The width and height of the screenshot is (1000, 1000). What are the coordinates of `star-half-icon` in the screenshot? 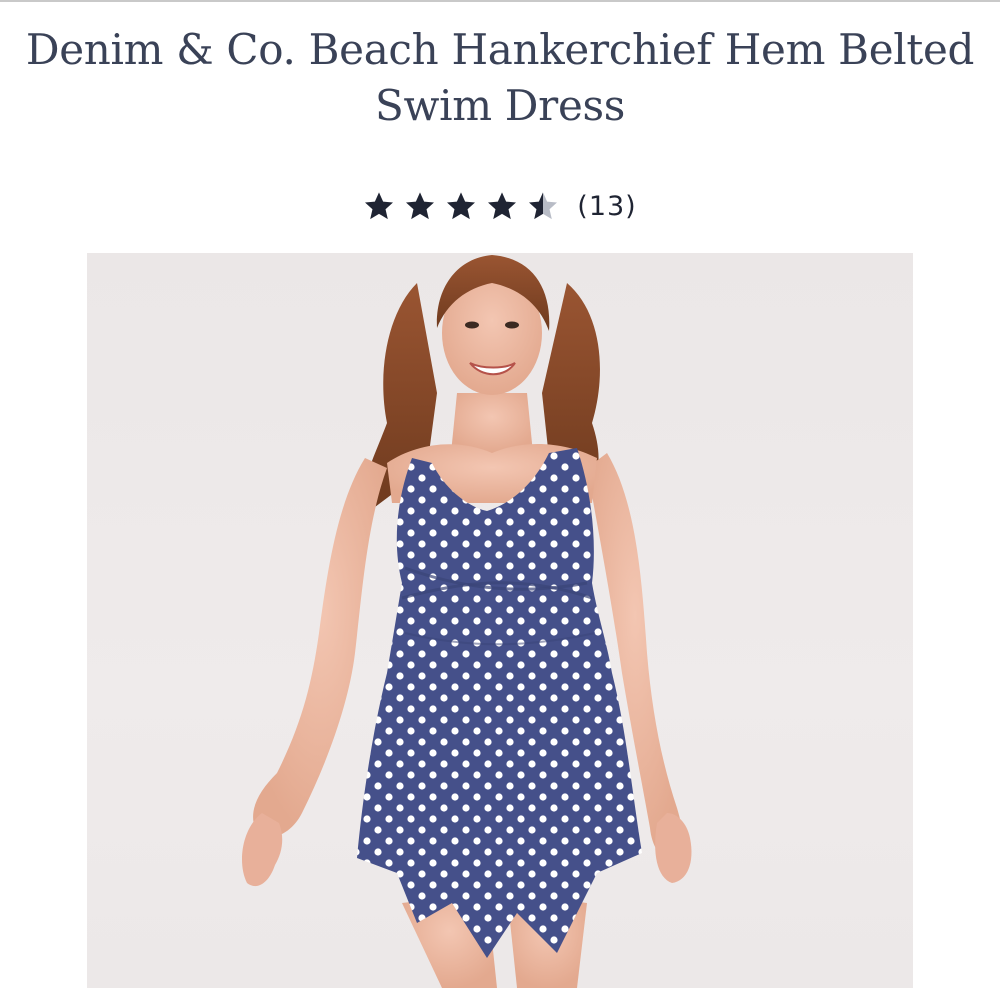 It's located at (543, 206).